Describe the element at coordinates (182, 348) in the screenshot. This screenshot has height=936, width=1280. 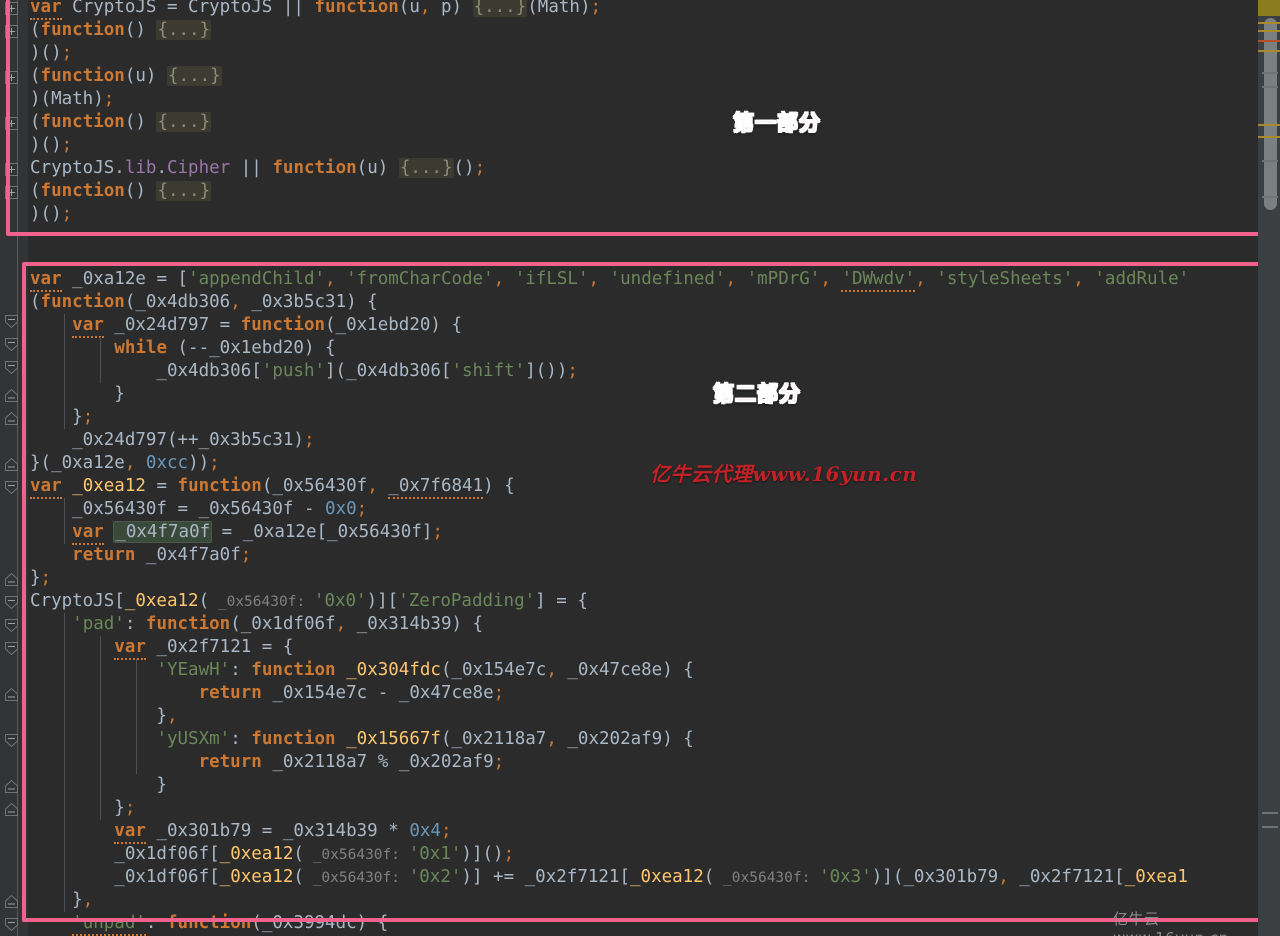
I see `code-line: while (--_0x1ebd20) {` at that location.